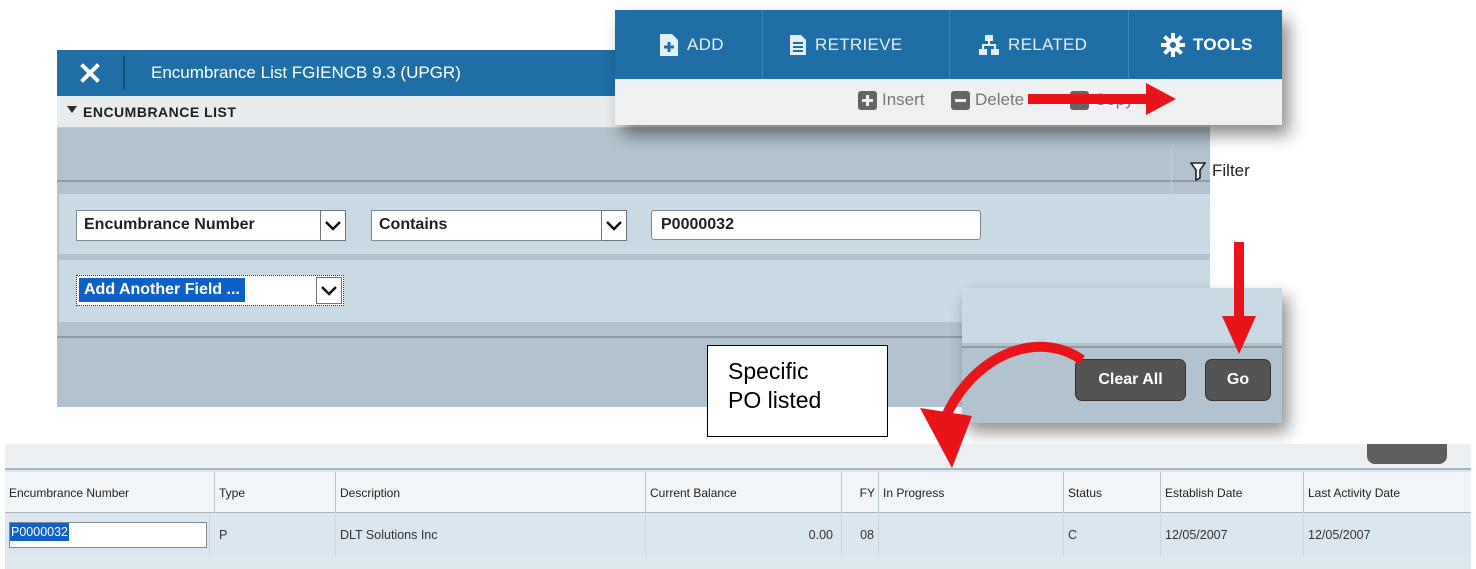  What do you see at coordinates (1239, 298) in the screenshot?
I see `arrow-to-go-icon` at bounding box center [1239, 298].